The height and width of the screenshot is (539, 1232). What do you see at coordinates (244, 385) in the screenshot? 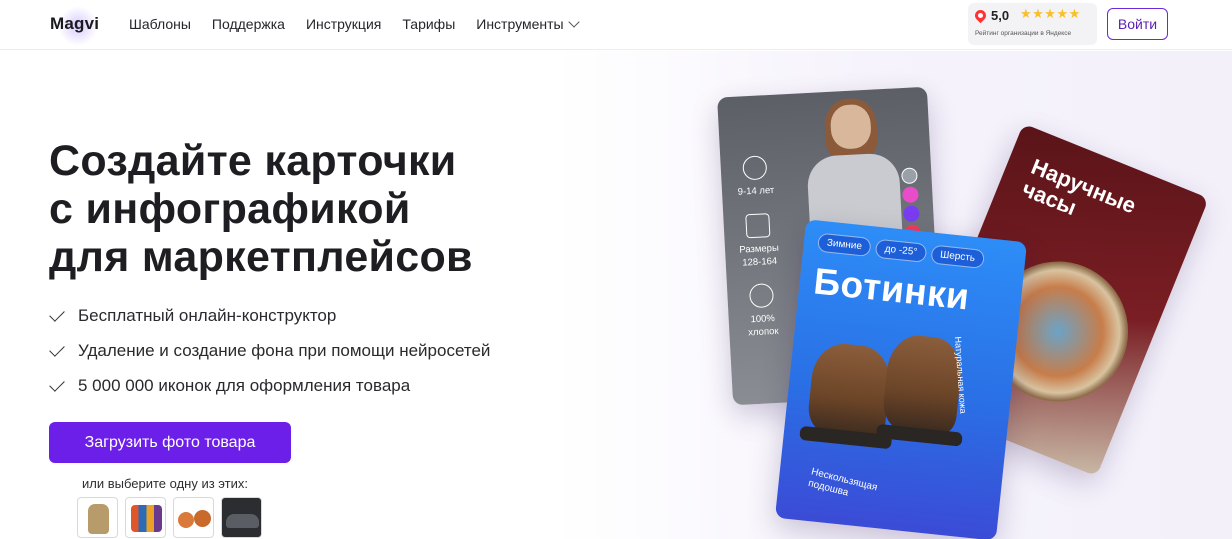
I see `feature-text: 5 000 000 иконок для оформления товара` at bounding box center [244, 385].